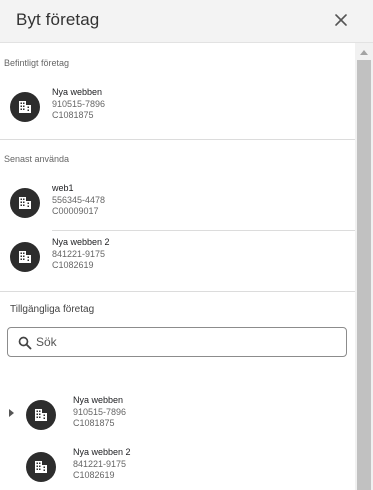 The image size is (373, 490). I want to click on company-org-number: 556345-4478, so click(79, 199).